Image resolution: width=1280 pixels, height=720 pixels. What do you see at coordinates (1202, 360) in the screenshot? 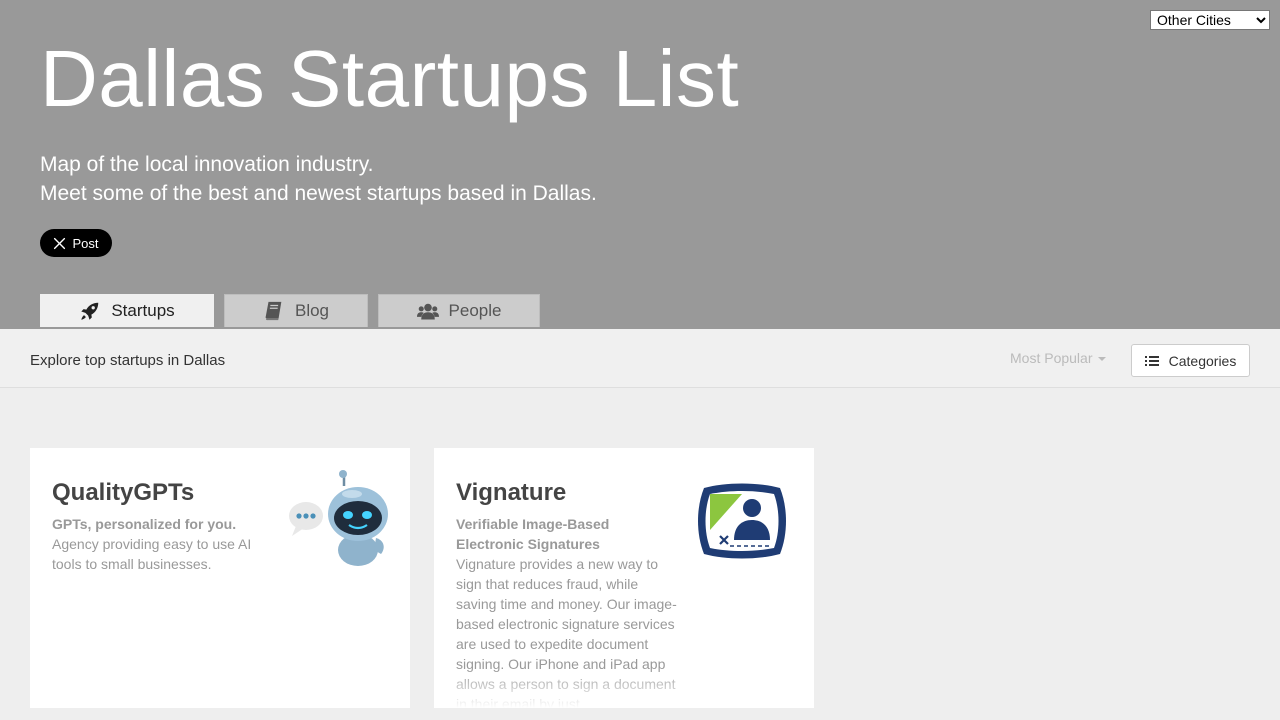
I see `categories-button-label: Categories` at bounding box center [1202, 360].